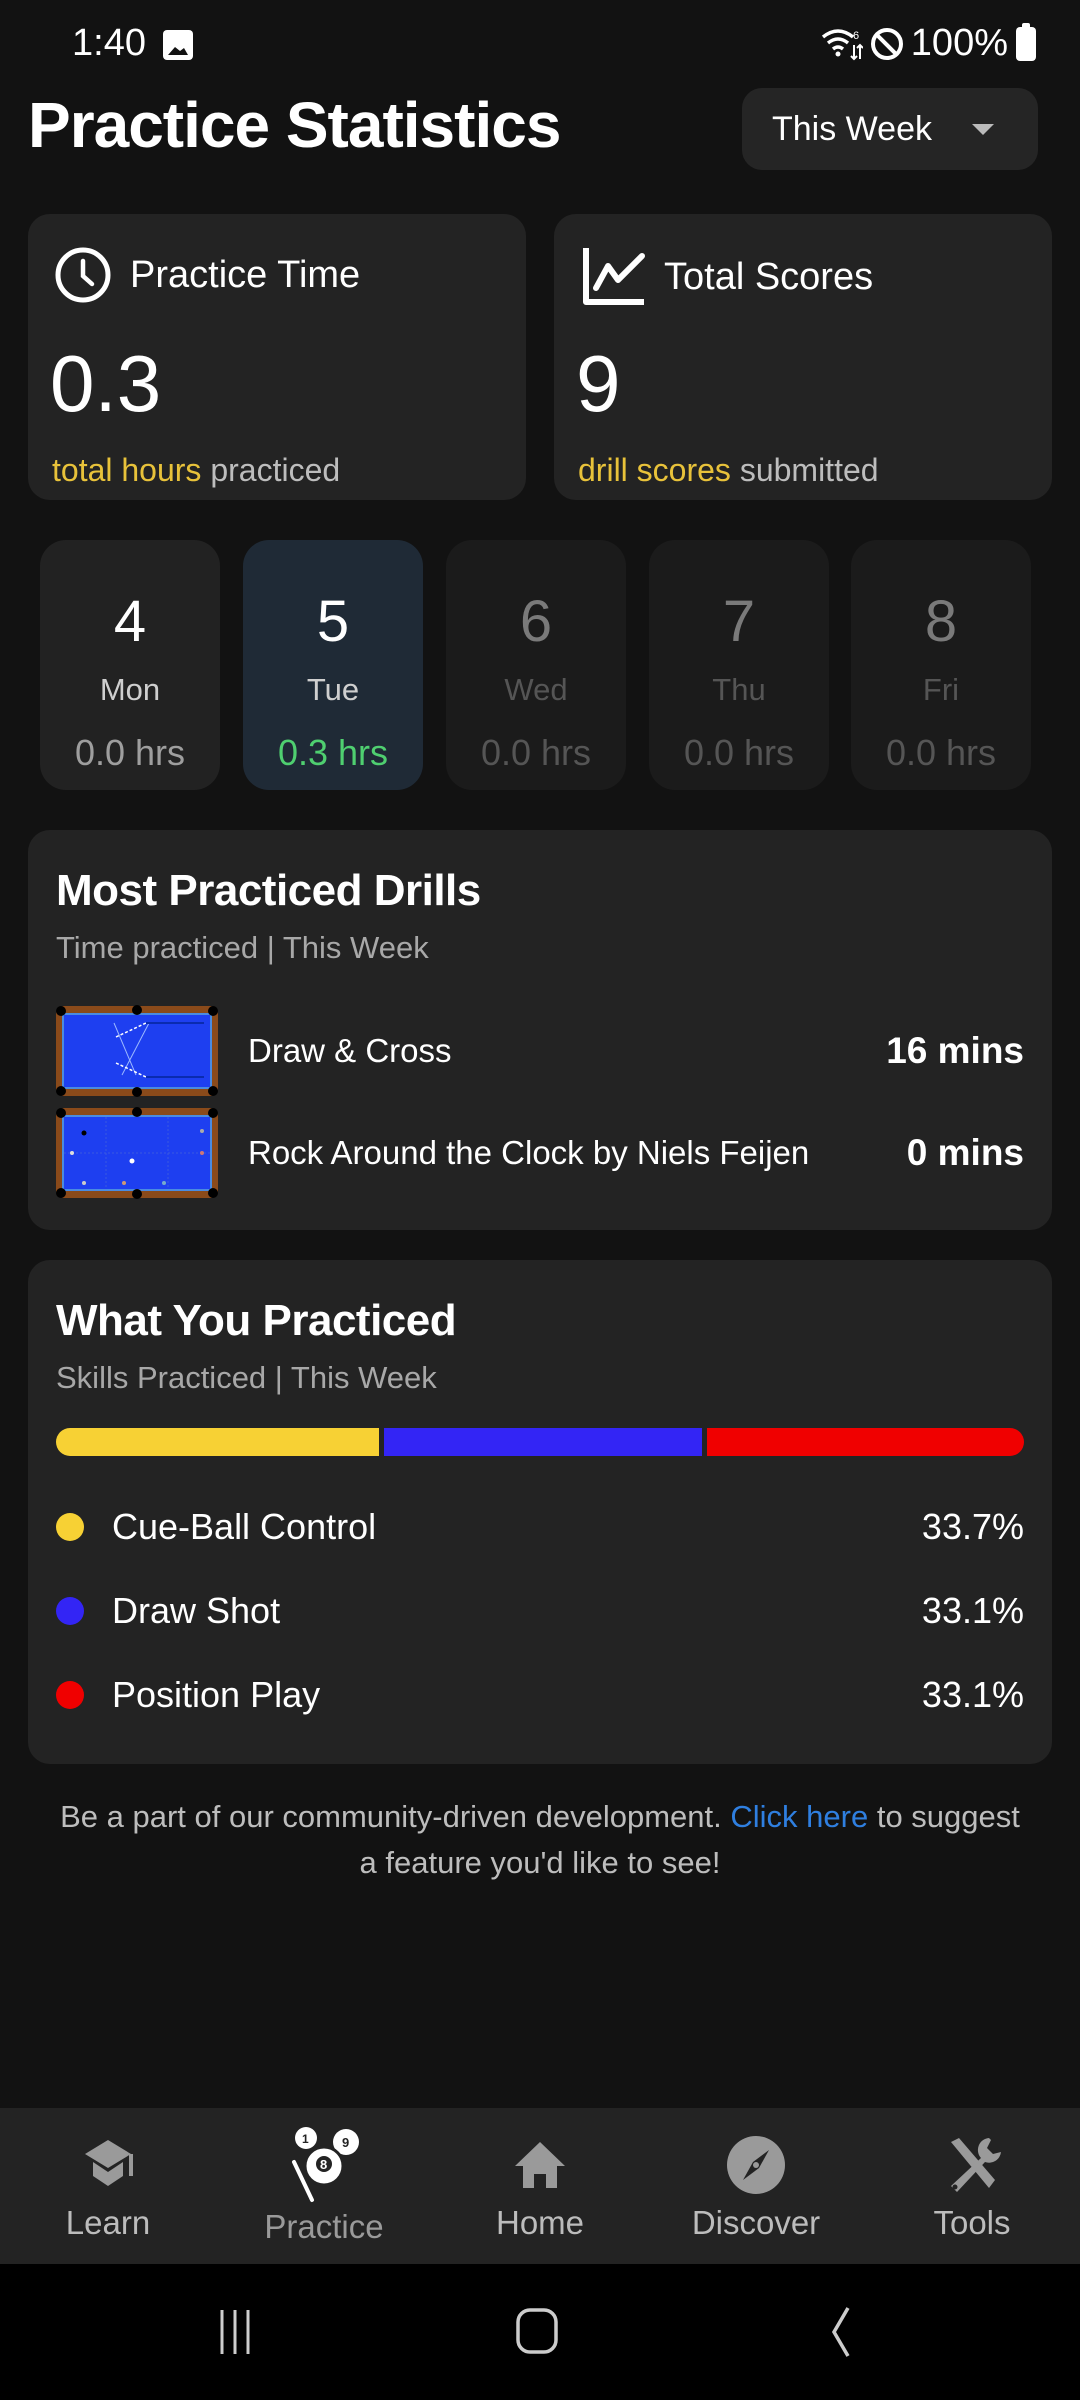 This screenshot has height=2400, width=1080. Describe the element at coordinates (941, 621) in the screenshot. I see `day-number: 8` at that location.